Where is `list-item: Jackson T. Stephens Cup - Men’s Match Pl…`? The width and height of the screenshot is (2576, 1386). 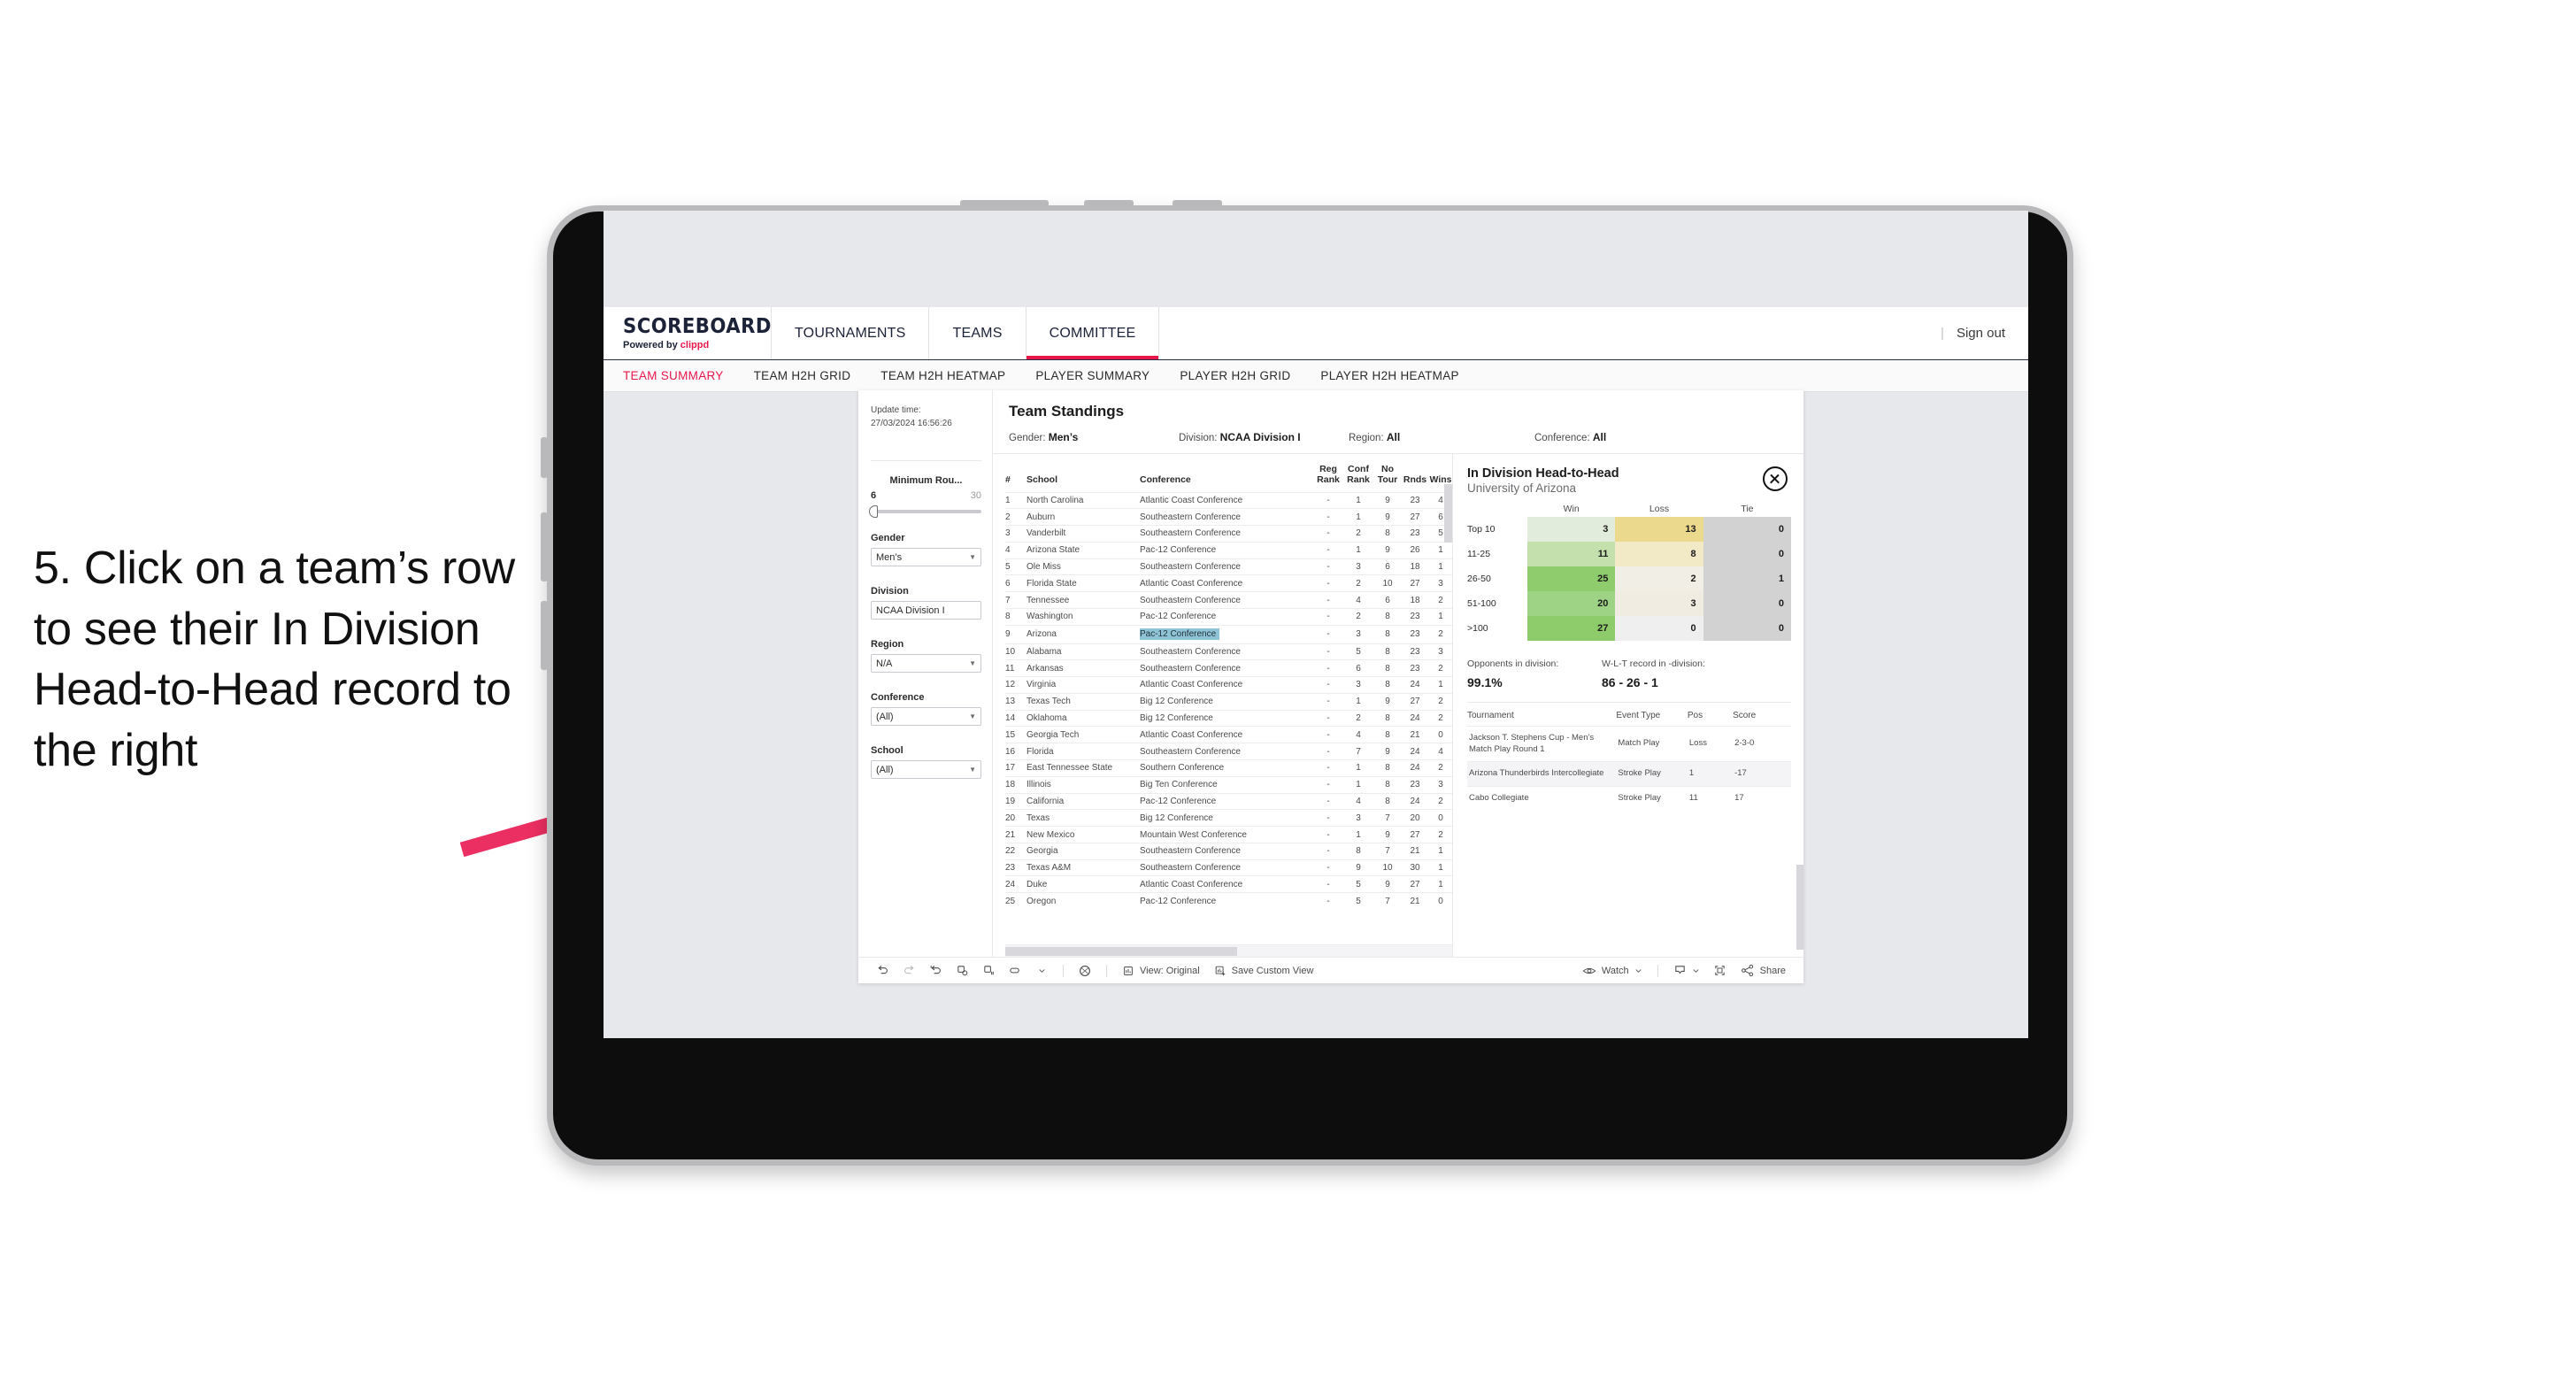 list-item: Jackson T. Stephens Cup - Men’s Match Pl… is located at coordinates (1629, 743).